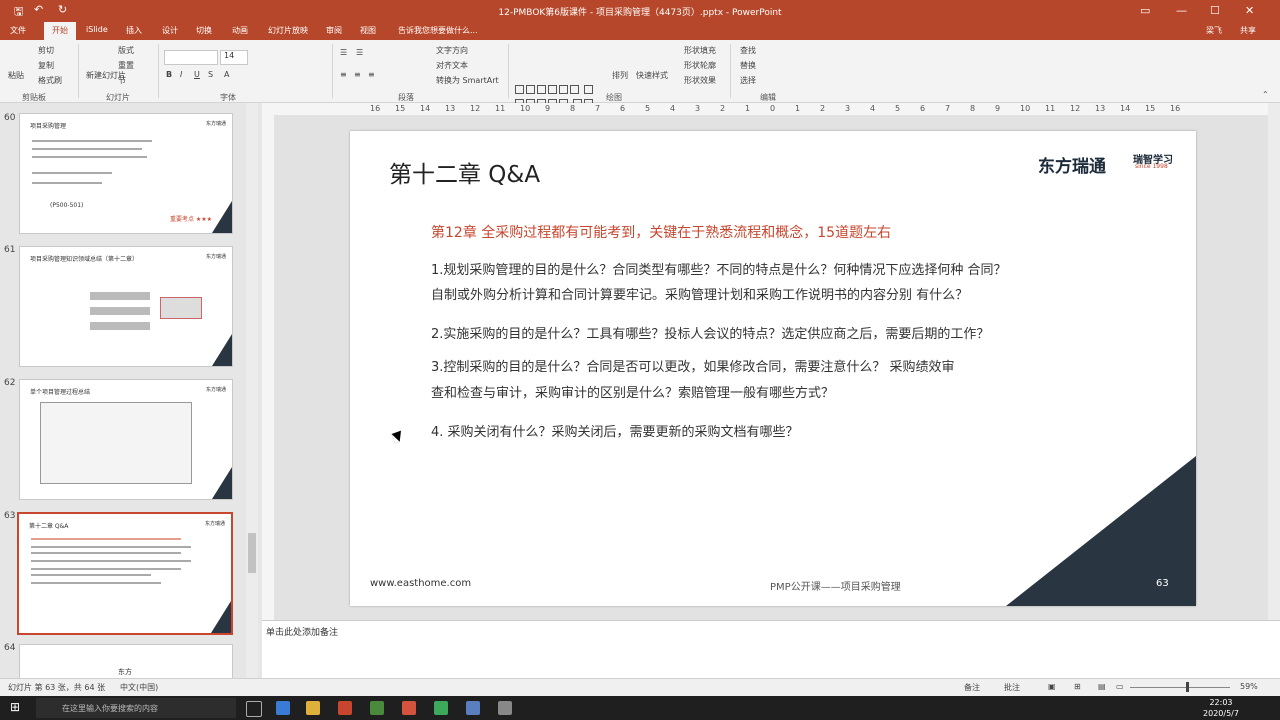 The width and height of the screenshot is (1280, 720). I want to click on ruler-tick-label: 1, so click(748, 108).